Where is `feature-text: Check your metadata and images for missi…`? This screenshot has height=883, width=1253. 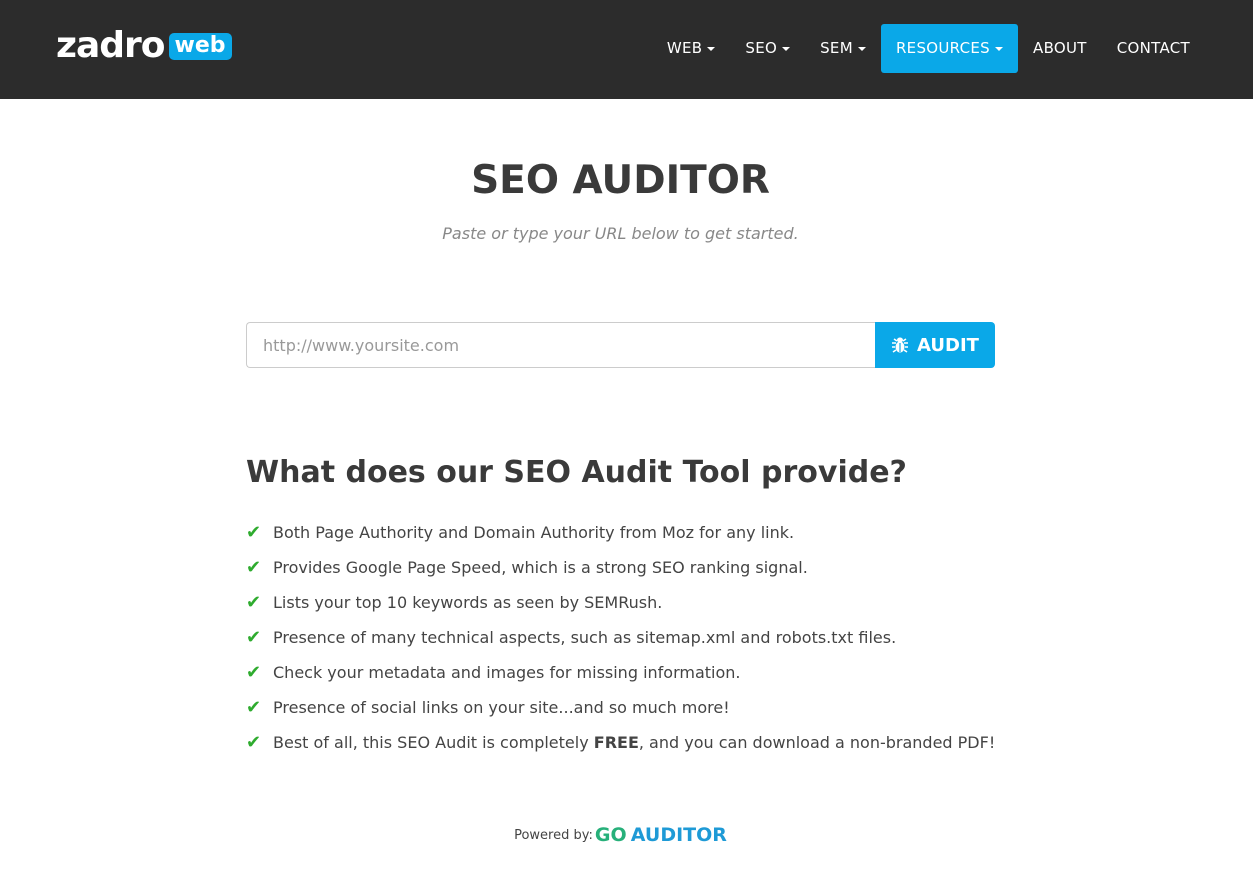 feature-text: Check your metadata and images for missi… is located at coordinates (507, 672).